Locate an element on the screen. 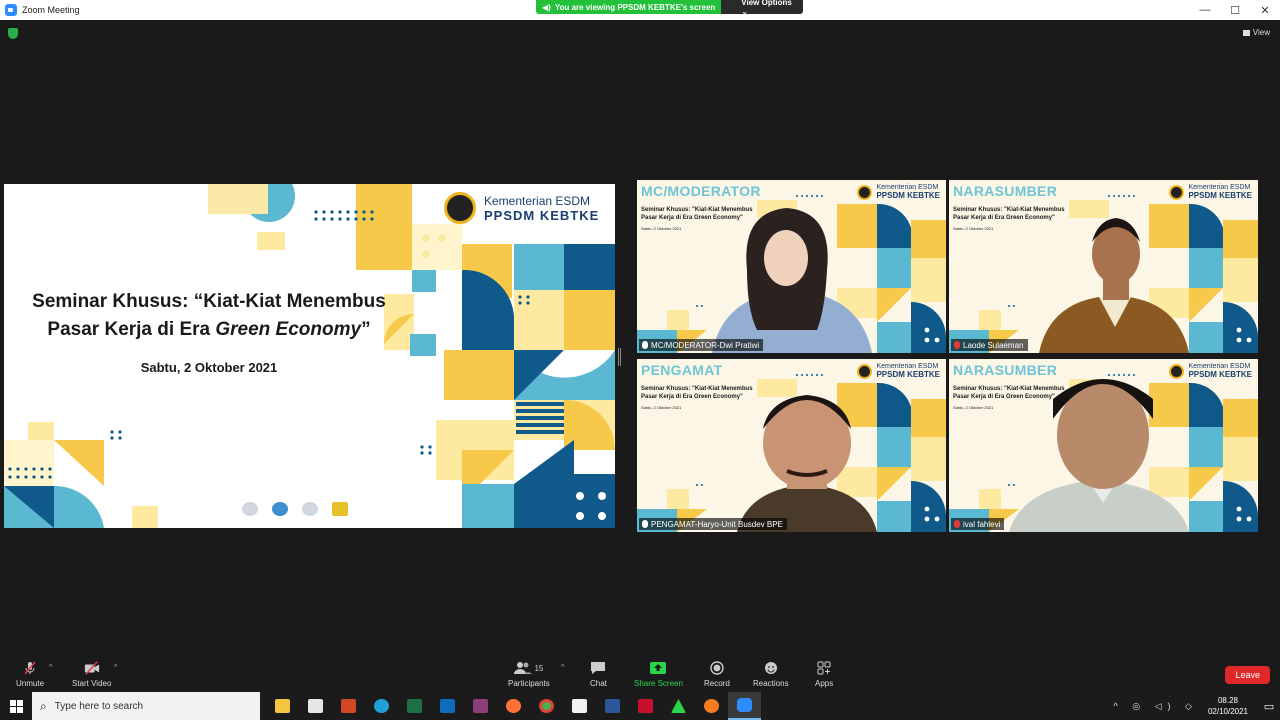 This screenshot has height=720, width=1280. document-icon is located at coordinates (579, 706).